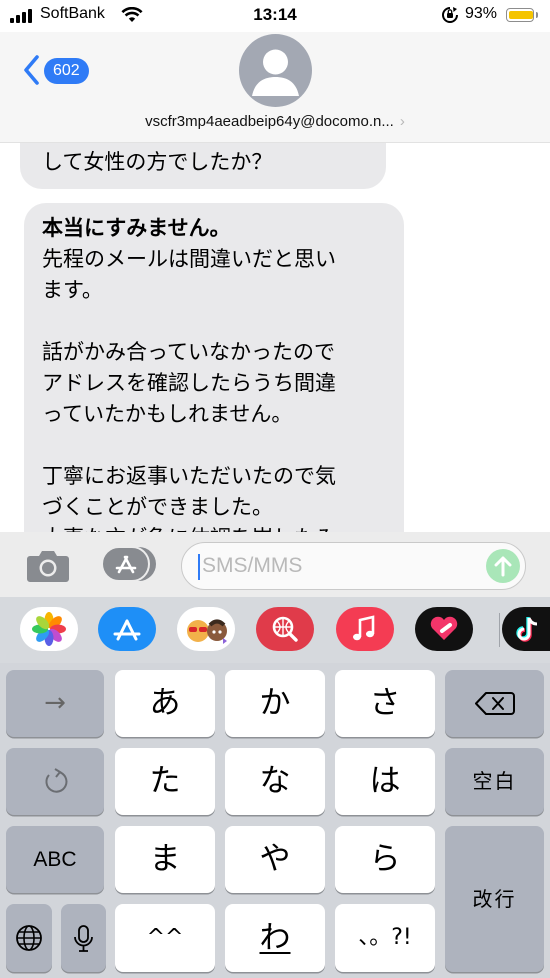 The width and height of the screenshot is (550, 978). I want to click on kana-key-ra: ら, so click(385, 859).